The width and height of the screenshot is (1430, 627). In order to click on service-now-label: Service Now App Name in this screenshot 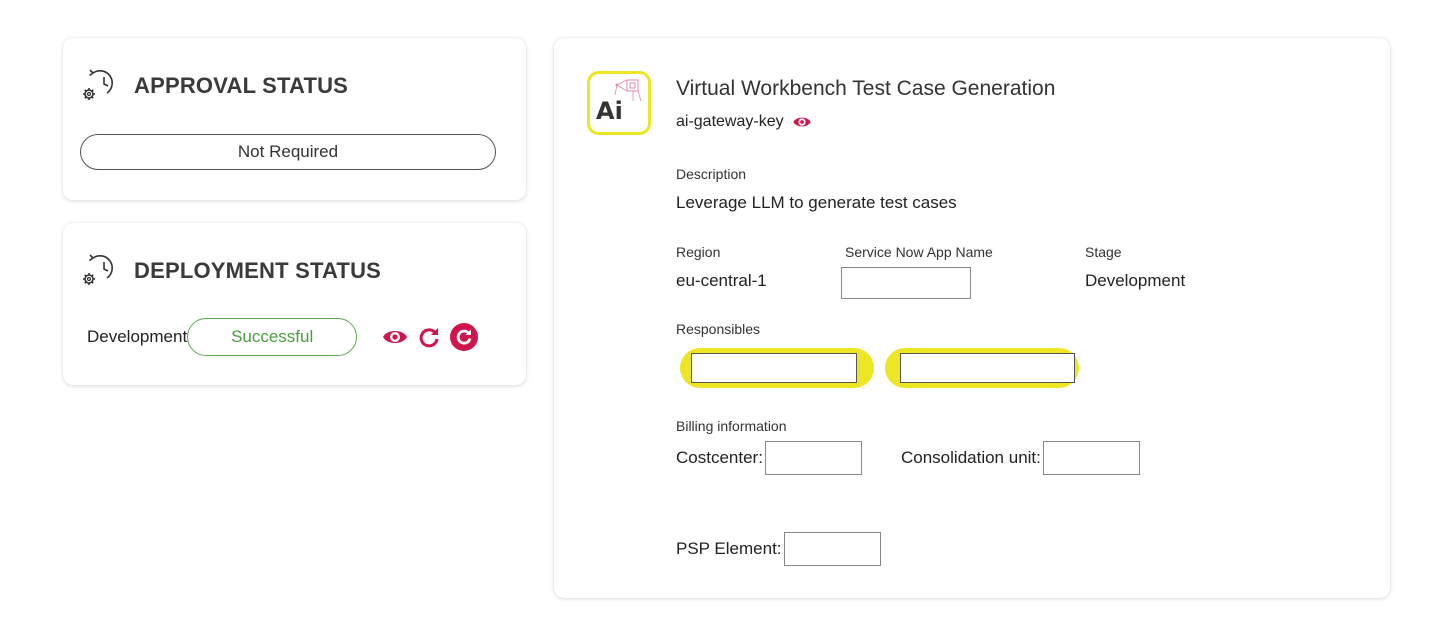, I will do `click(919, 252)`.